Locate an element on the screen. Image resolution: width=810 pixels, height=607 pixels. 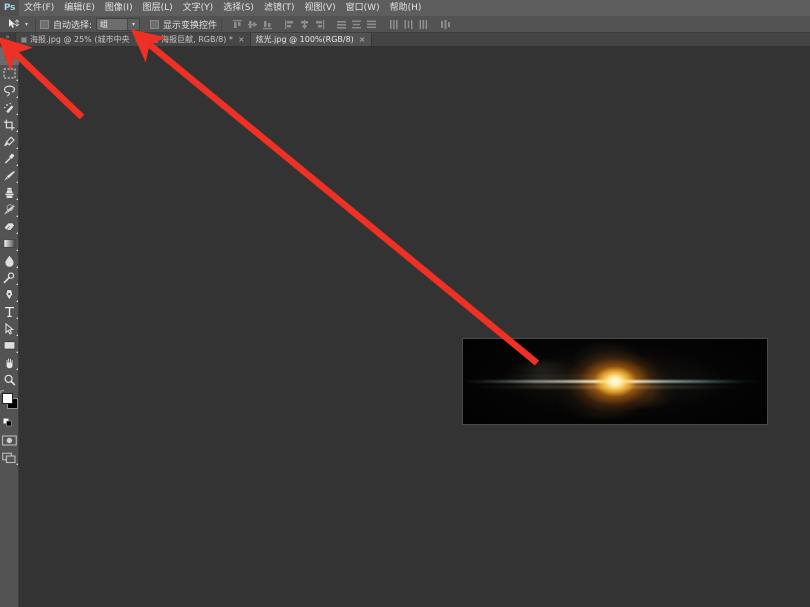
pen-tool is located at coordinates (9, 294).